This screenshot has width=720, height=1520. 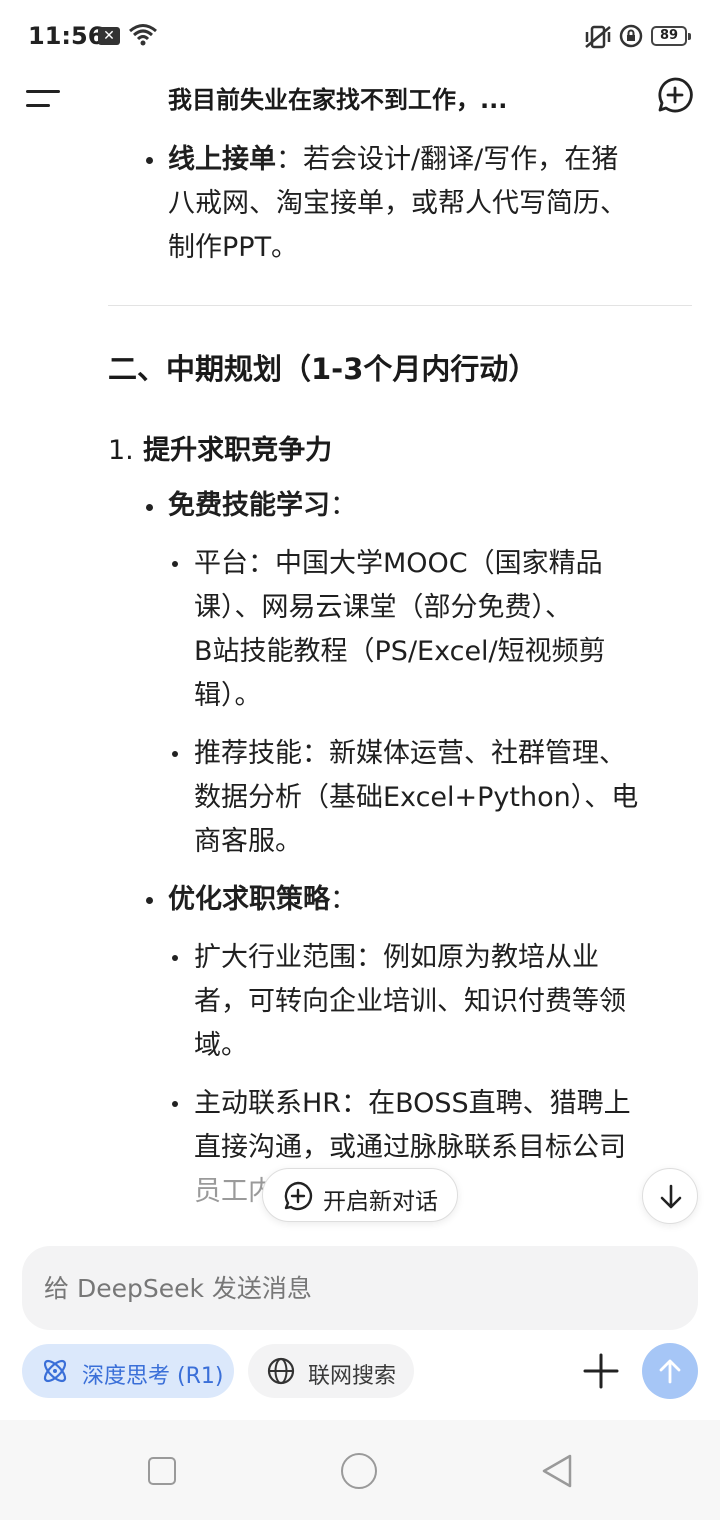 What do you see at coordinates (55, 1371) in the screenshot?
I see `atom-icon` at bounding box center [55, 1371].